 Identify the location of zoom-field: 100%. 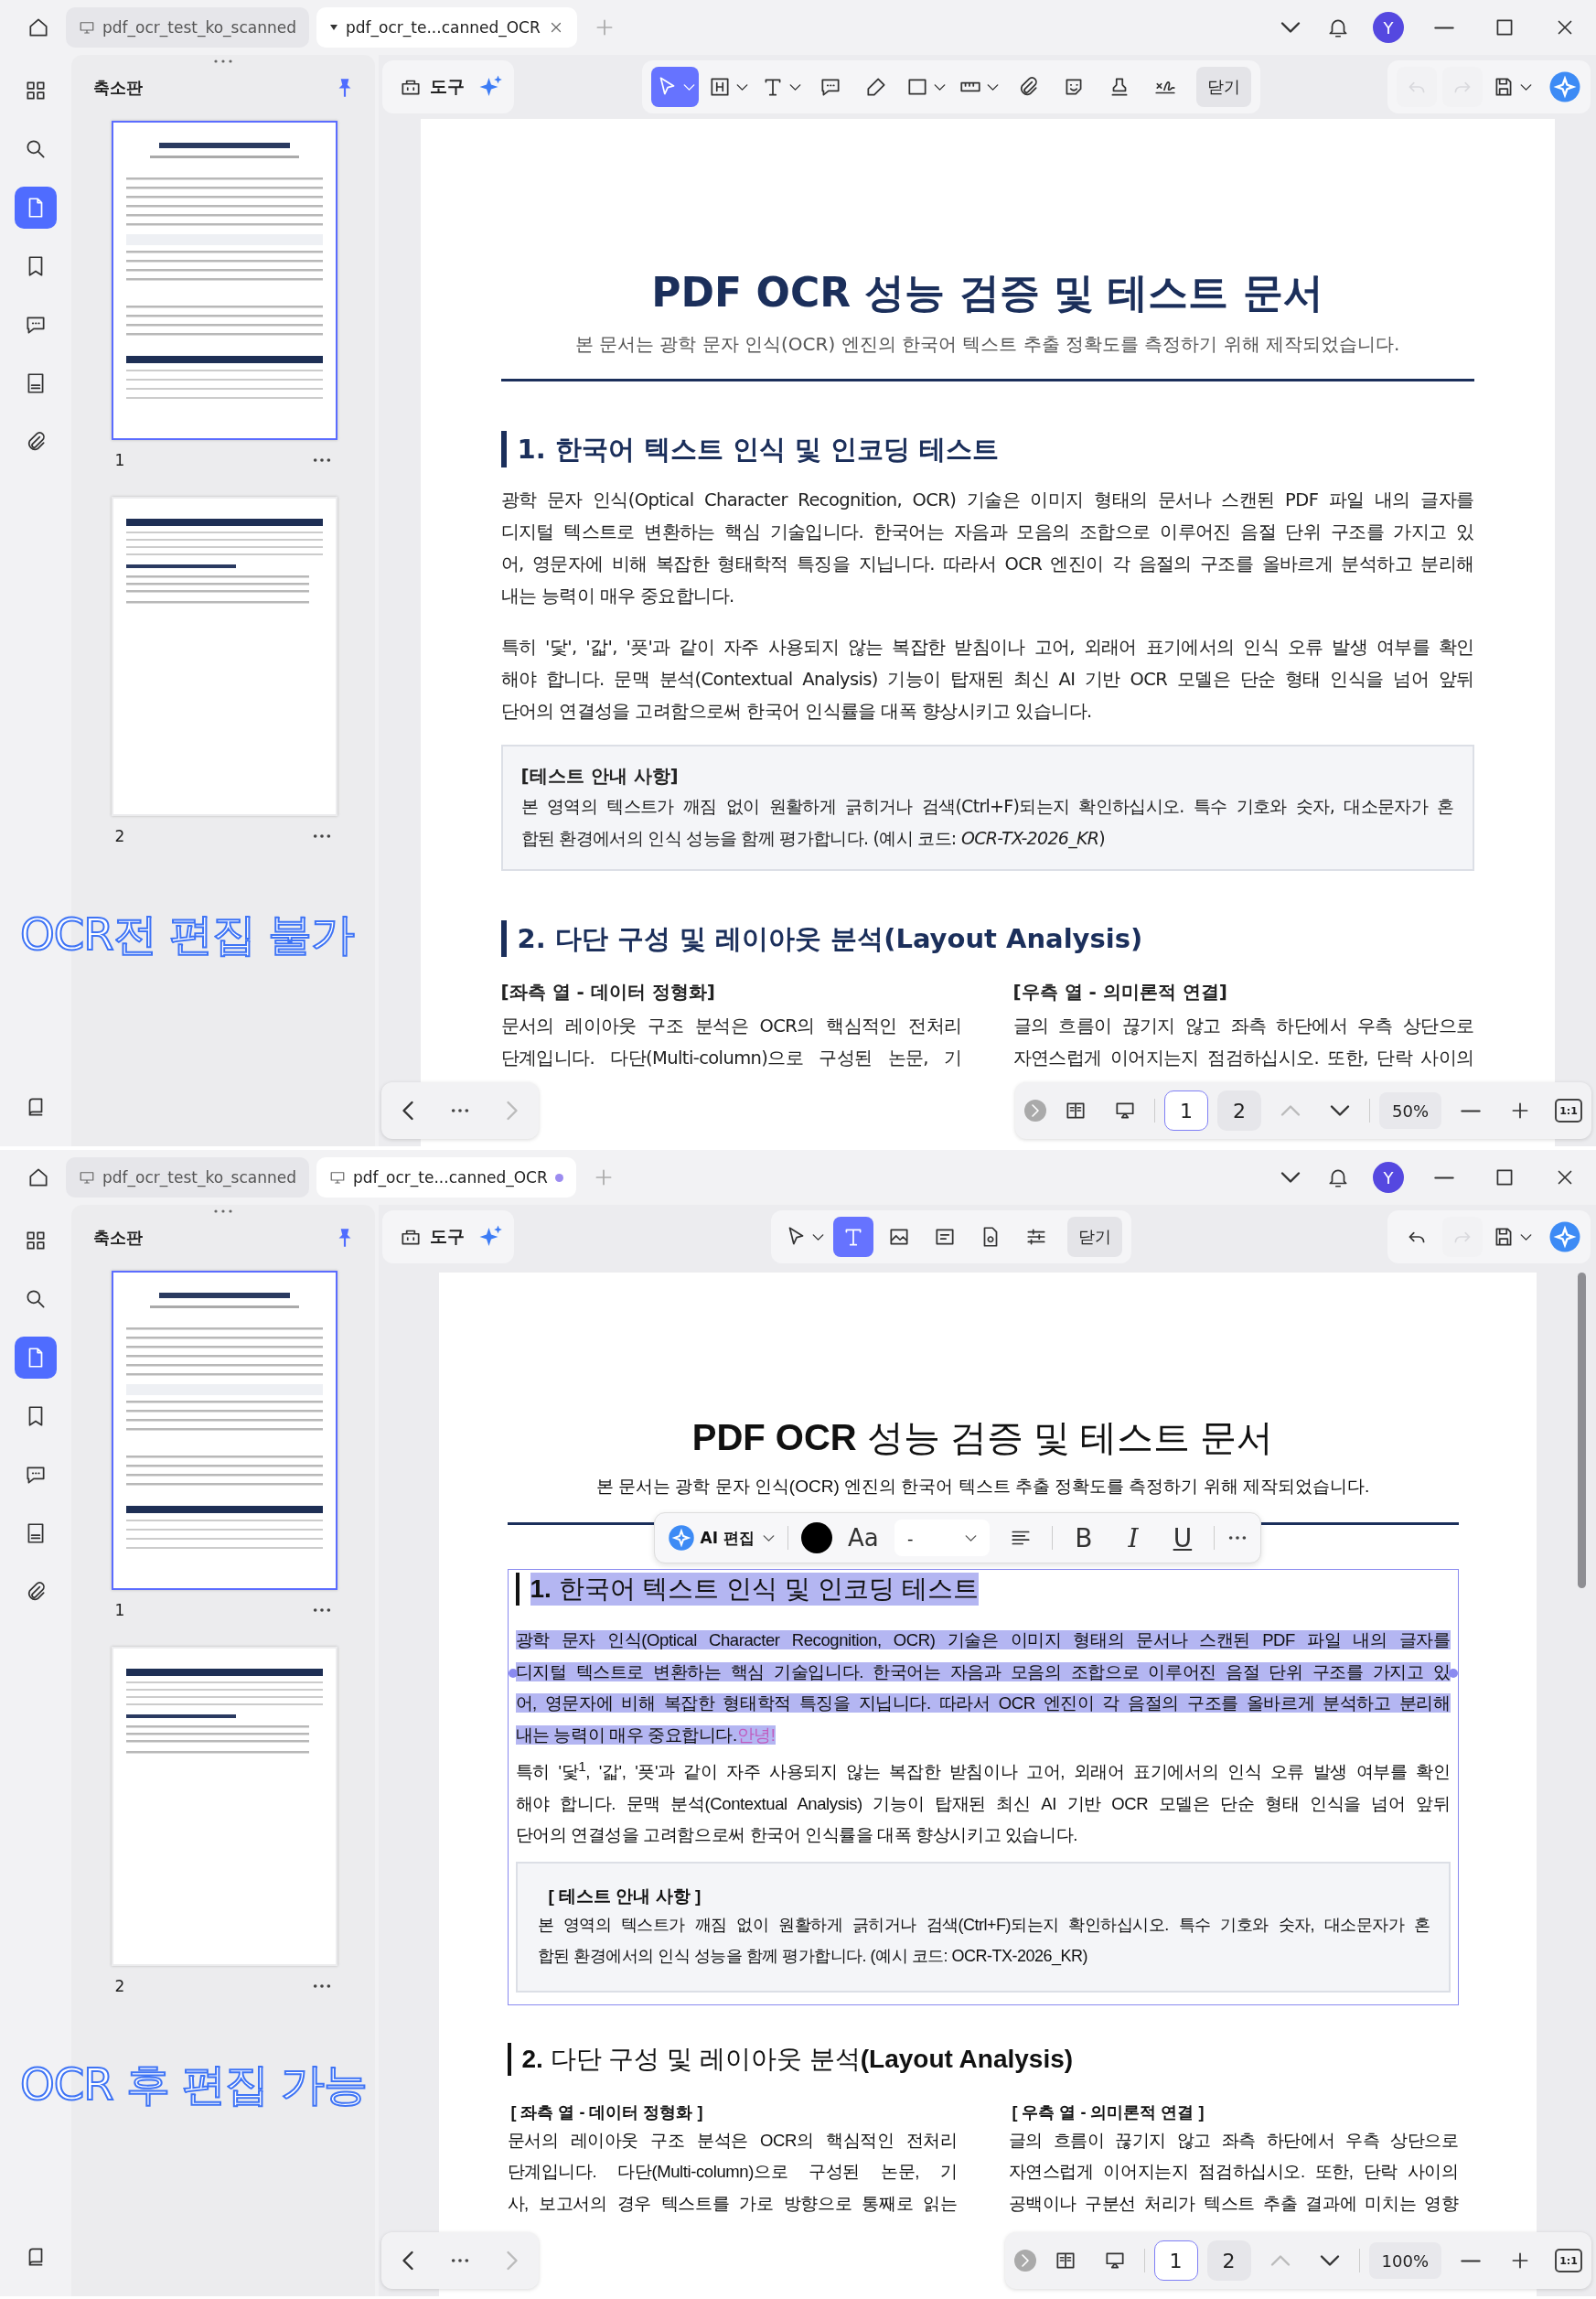
(1404, 2260).